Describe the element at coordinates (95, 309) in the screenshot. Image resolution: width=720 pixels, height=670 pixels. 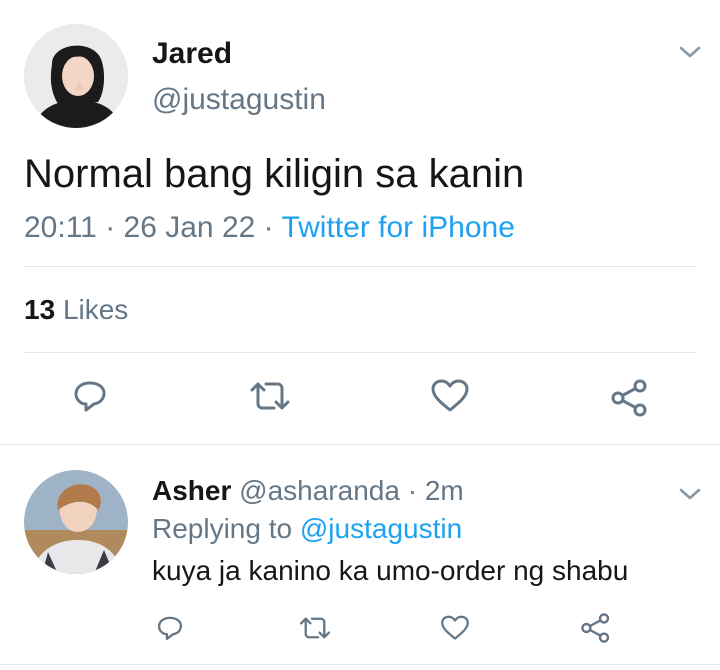
I see `likes-label: Likes` at that location.